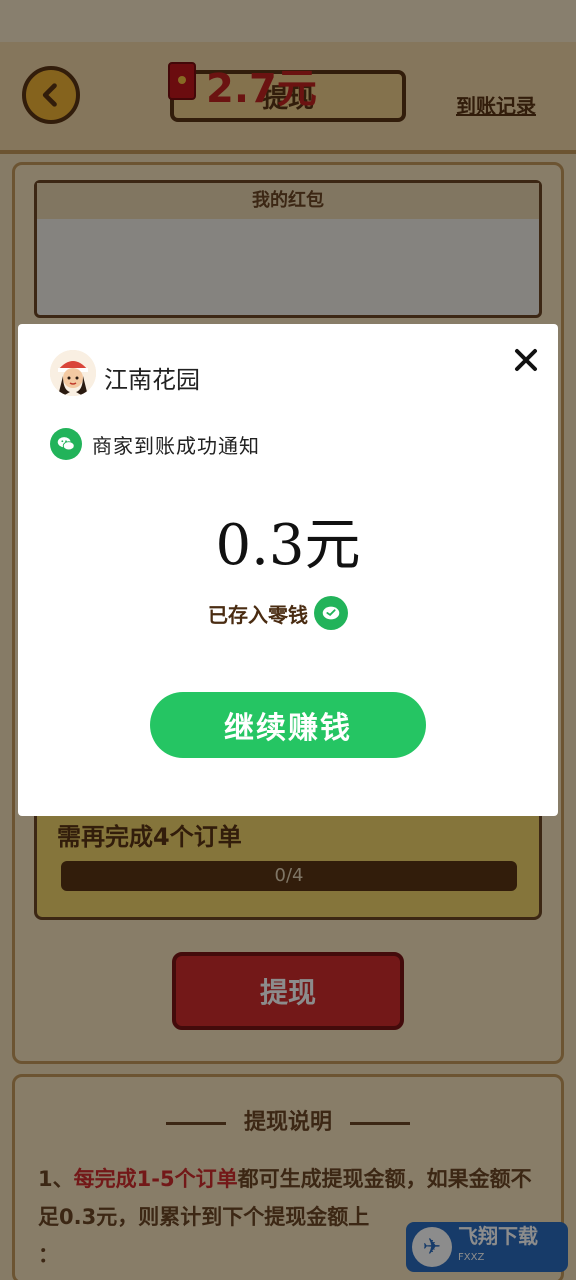  Describe the element at coordinates (258, 614) in the screenshot. I see `saved-text: 已存入零钱` at that location.